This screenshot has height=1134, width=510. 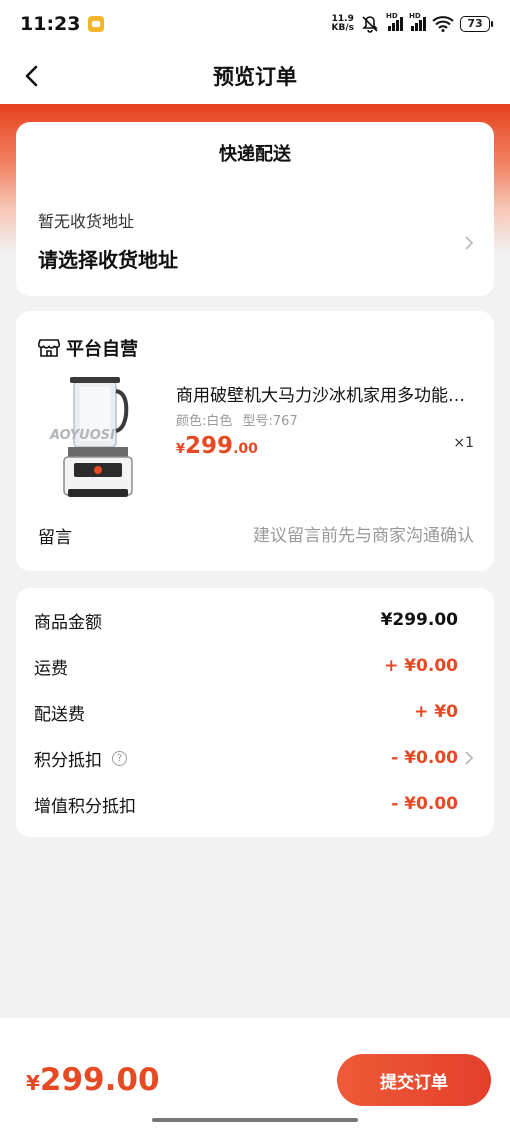 I want to click on select-address-row: 暂无收货地址 请选择收货地址, so click(x=255, y=244).